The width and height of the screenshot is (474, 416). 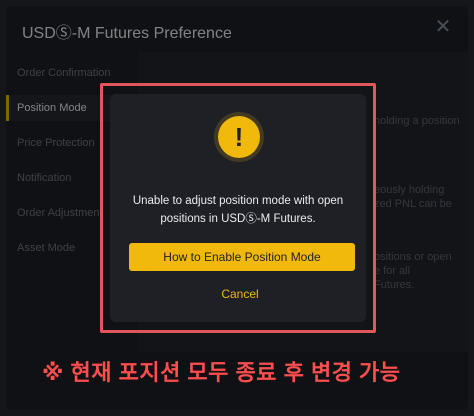 I want to click on annotation-caption: ※ 현재 포지션 모두 종료 후 변경 가능, so click(x=221, y=372).